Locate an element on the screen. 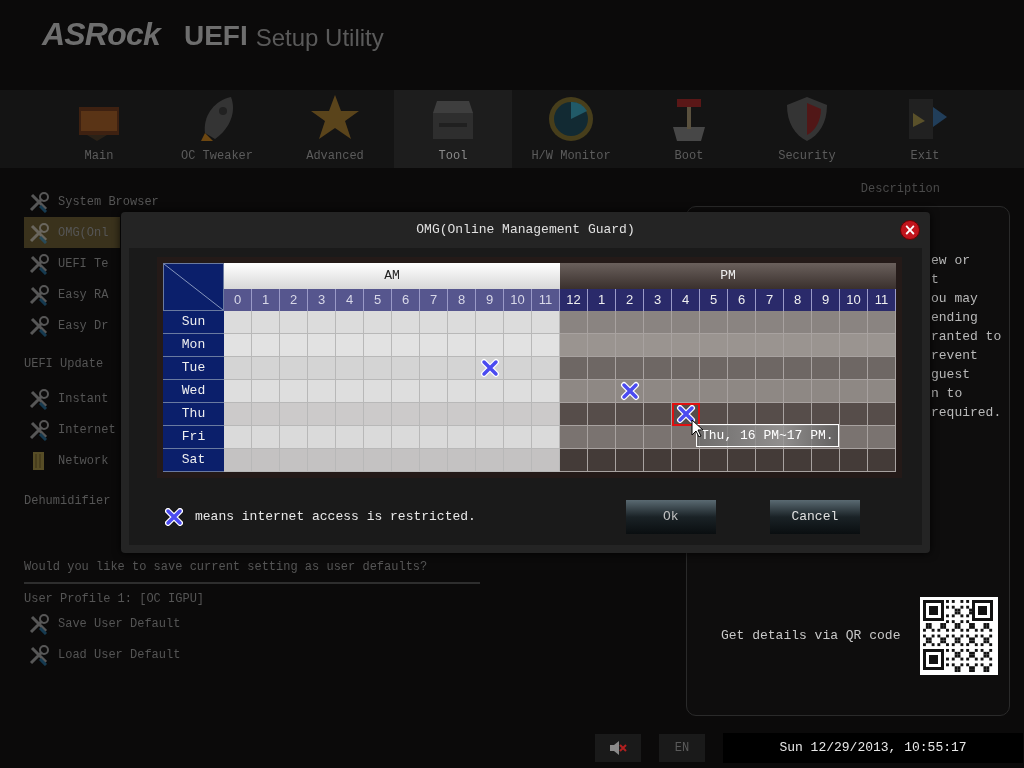  sidebar-item: Network is located at coordinates (72, 460).